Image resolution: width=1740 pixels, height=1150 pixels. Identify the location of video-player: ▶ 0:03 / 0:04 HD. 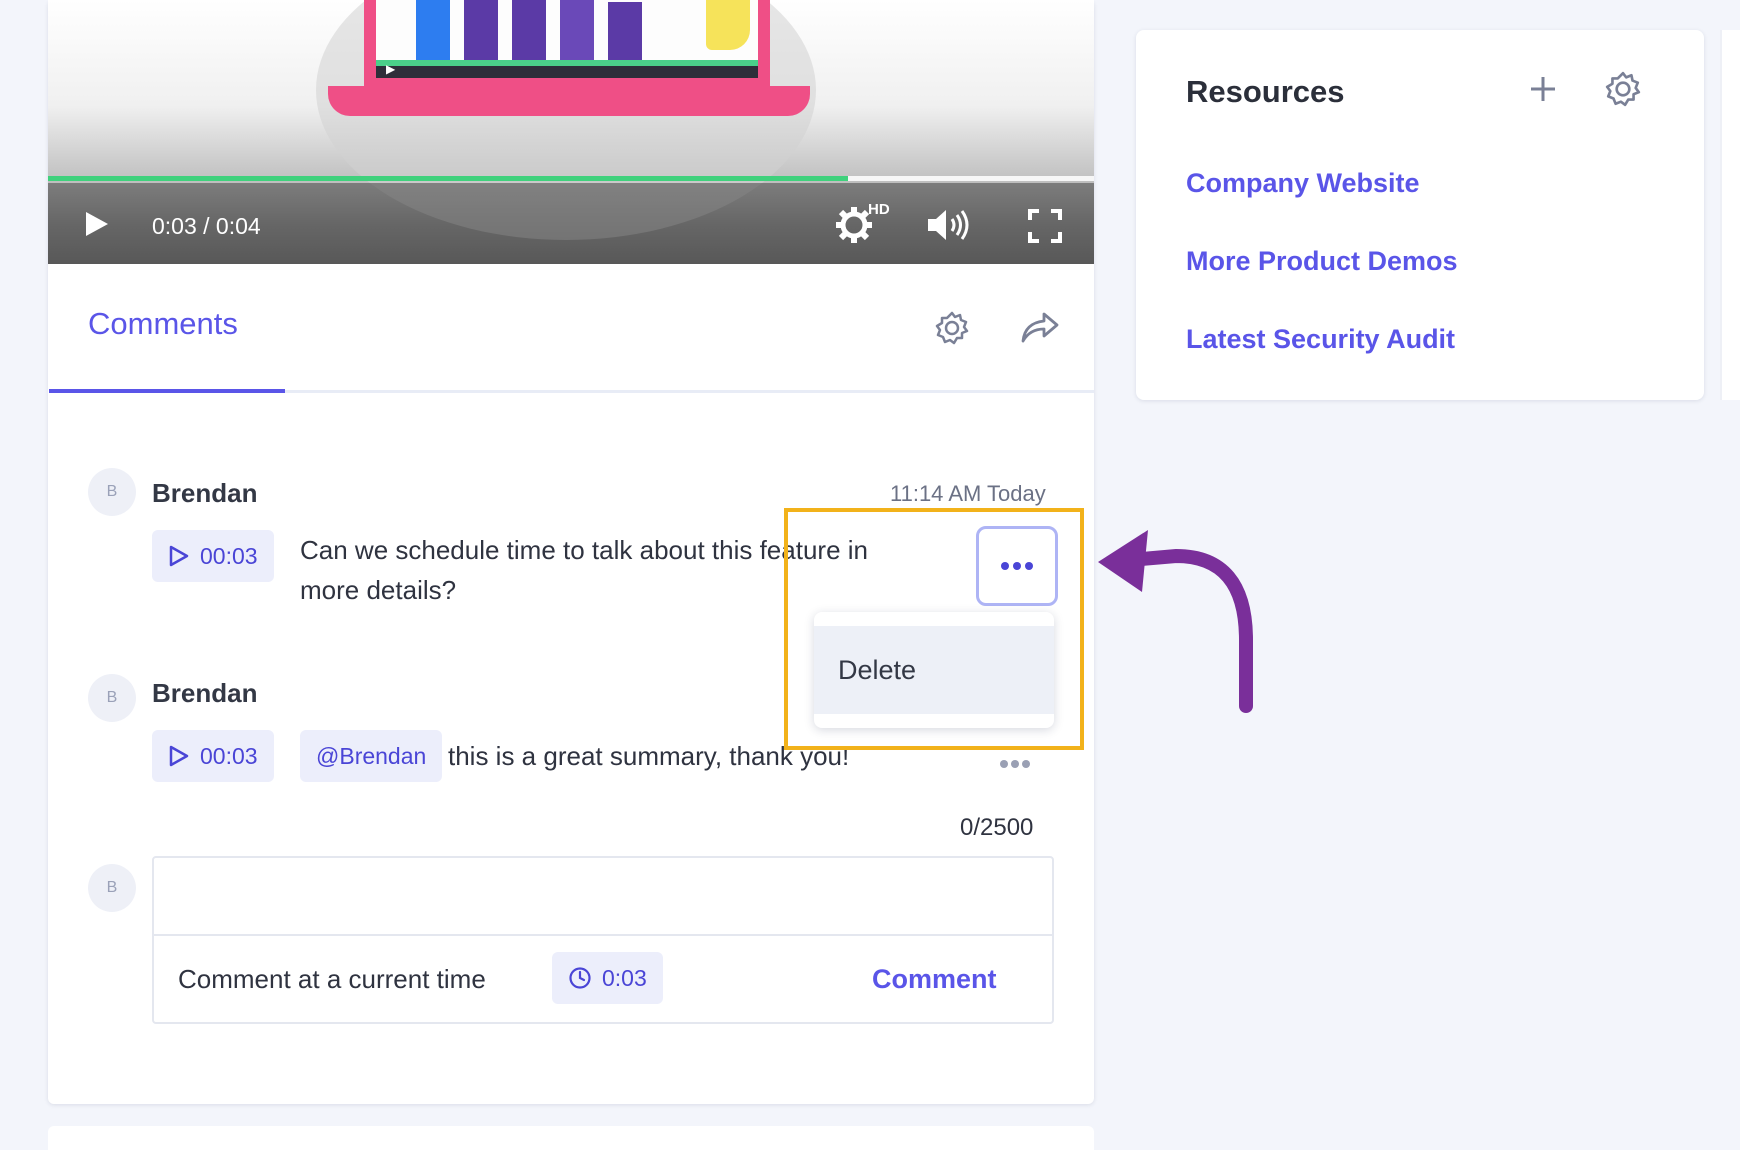
(571, 132).